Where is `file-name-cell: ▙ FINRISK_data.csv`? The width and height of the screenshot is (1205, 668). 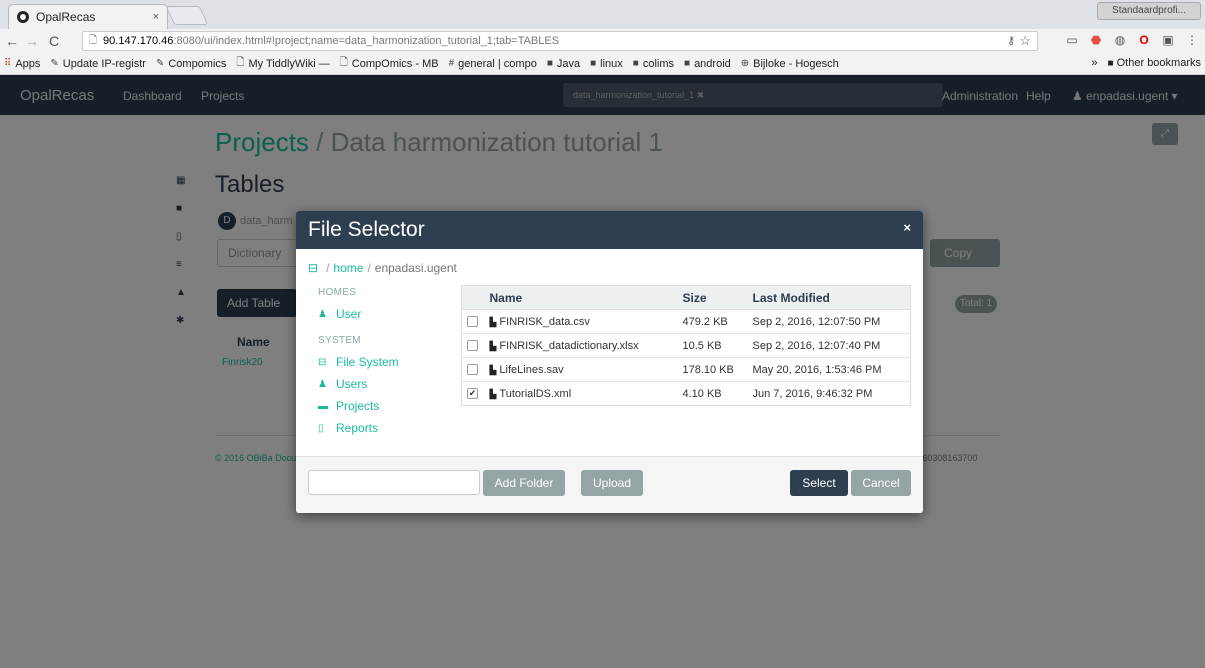 file-name-cell: ▙ FINRISK_data.csv is located at coordinates (580, 321).